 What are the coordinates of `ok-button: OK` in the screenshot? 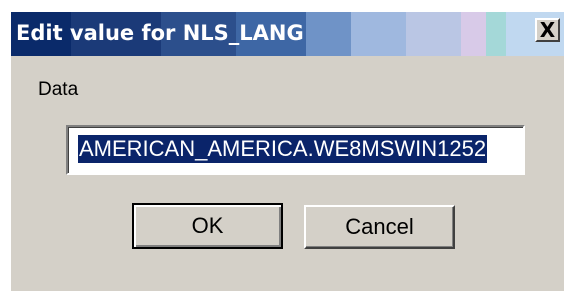 It's located at (207, 226).